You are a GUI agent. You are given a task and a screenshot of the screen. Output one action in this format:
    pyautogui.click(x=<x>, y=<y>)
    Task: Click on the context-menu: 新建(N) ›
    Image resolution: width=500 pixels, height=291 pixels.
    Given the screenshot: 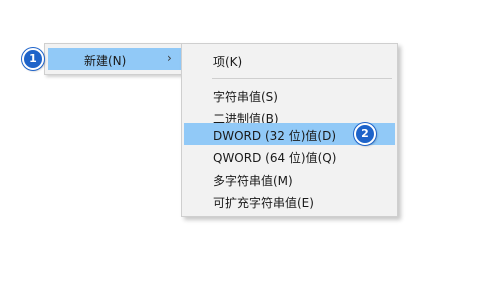 What is the action you would take?
    pyautogui.click(x=113, y=59)
    